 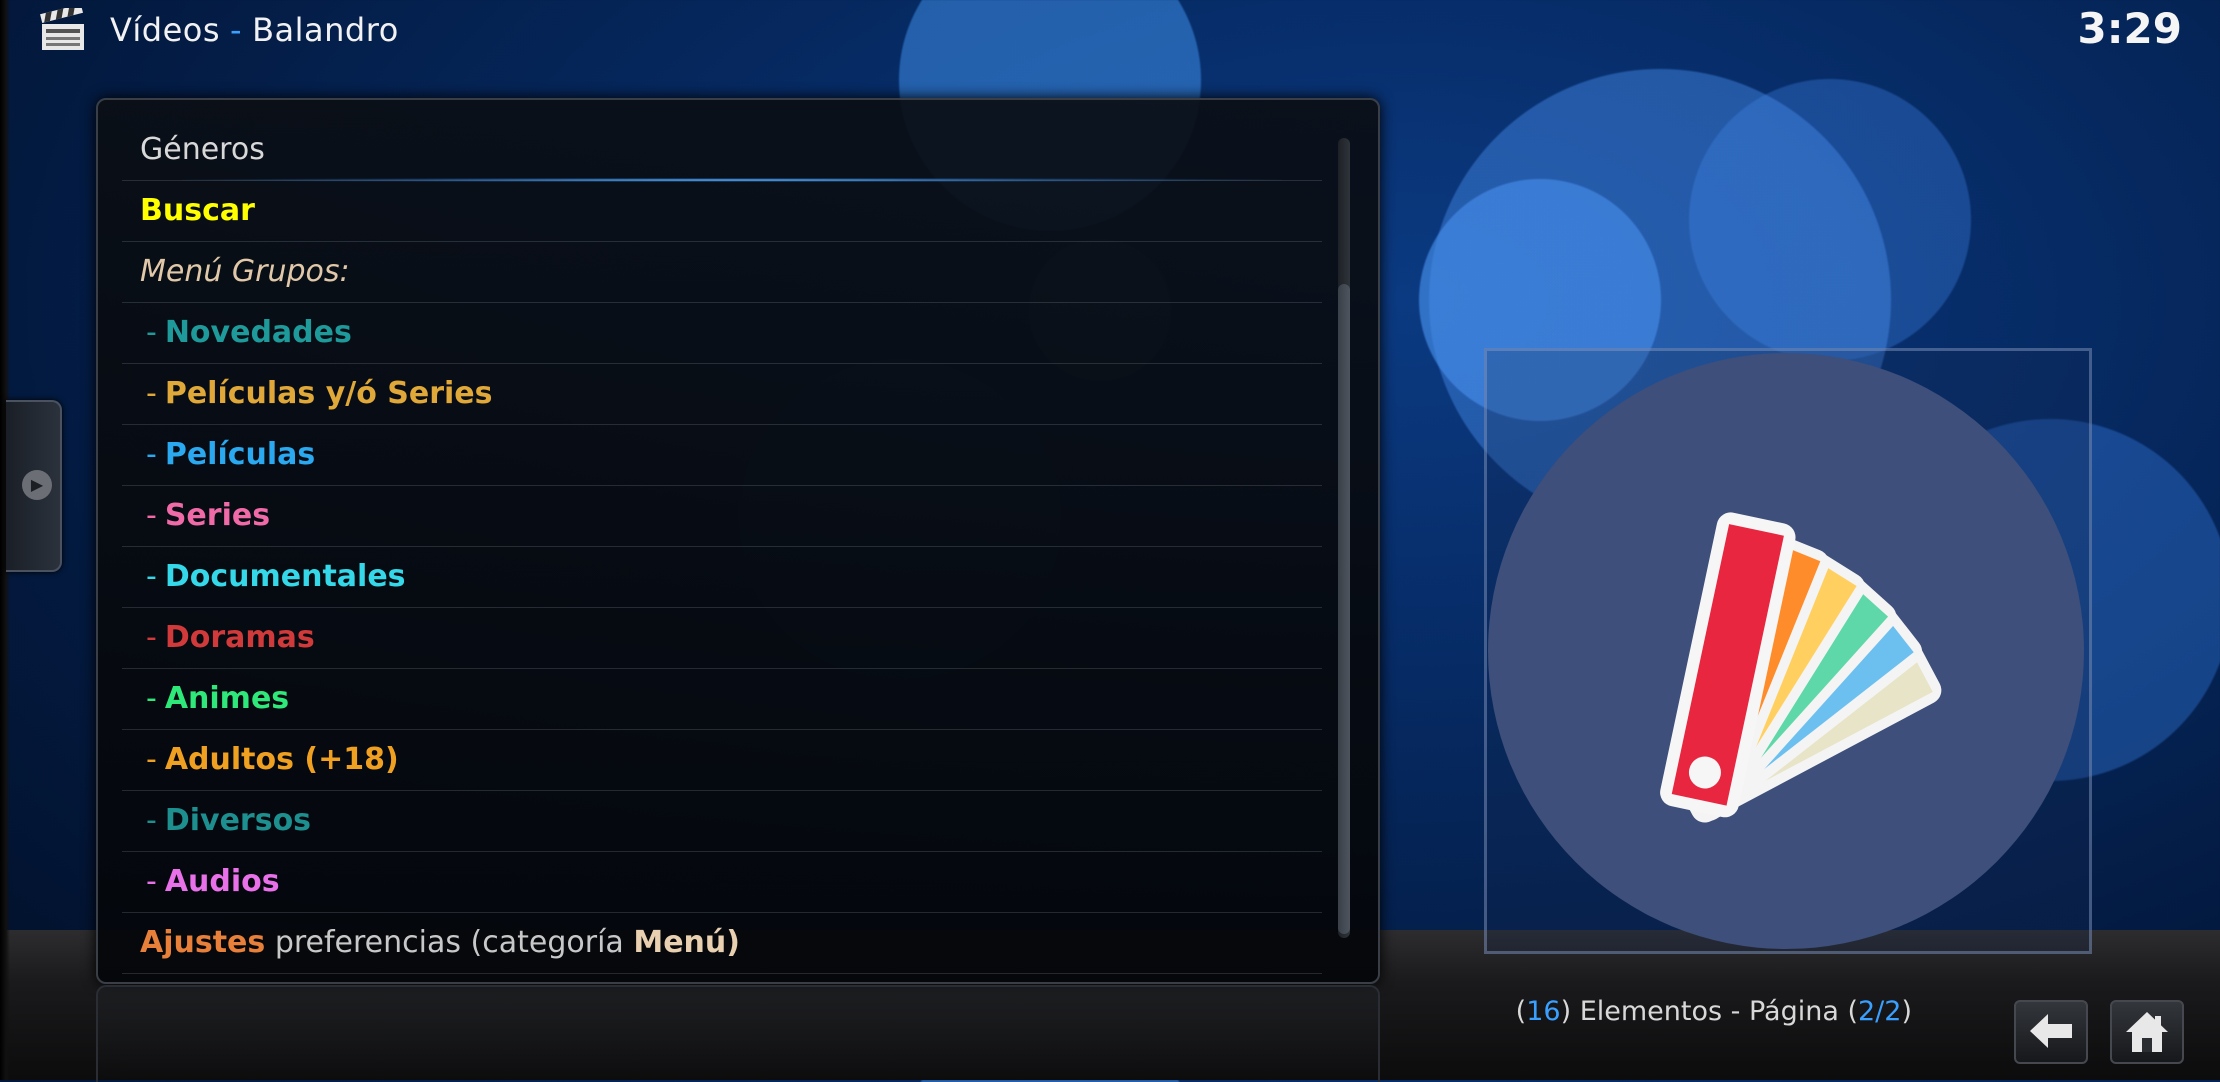 I want to click on back-button, so click(x=2051, y=1032).